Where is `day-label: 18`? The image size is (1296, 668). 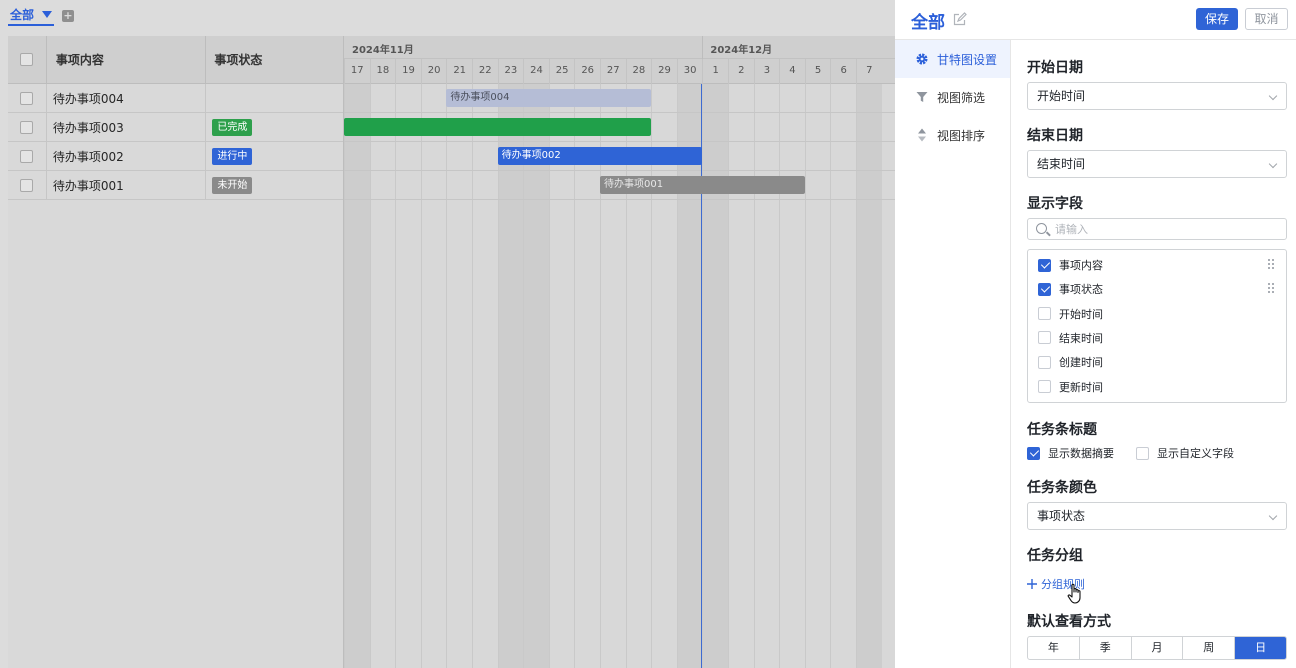
day-label: 18 is located at coordinates (382, 71).